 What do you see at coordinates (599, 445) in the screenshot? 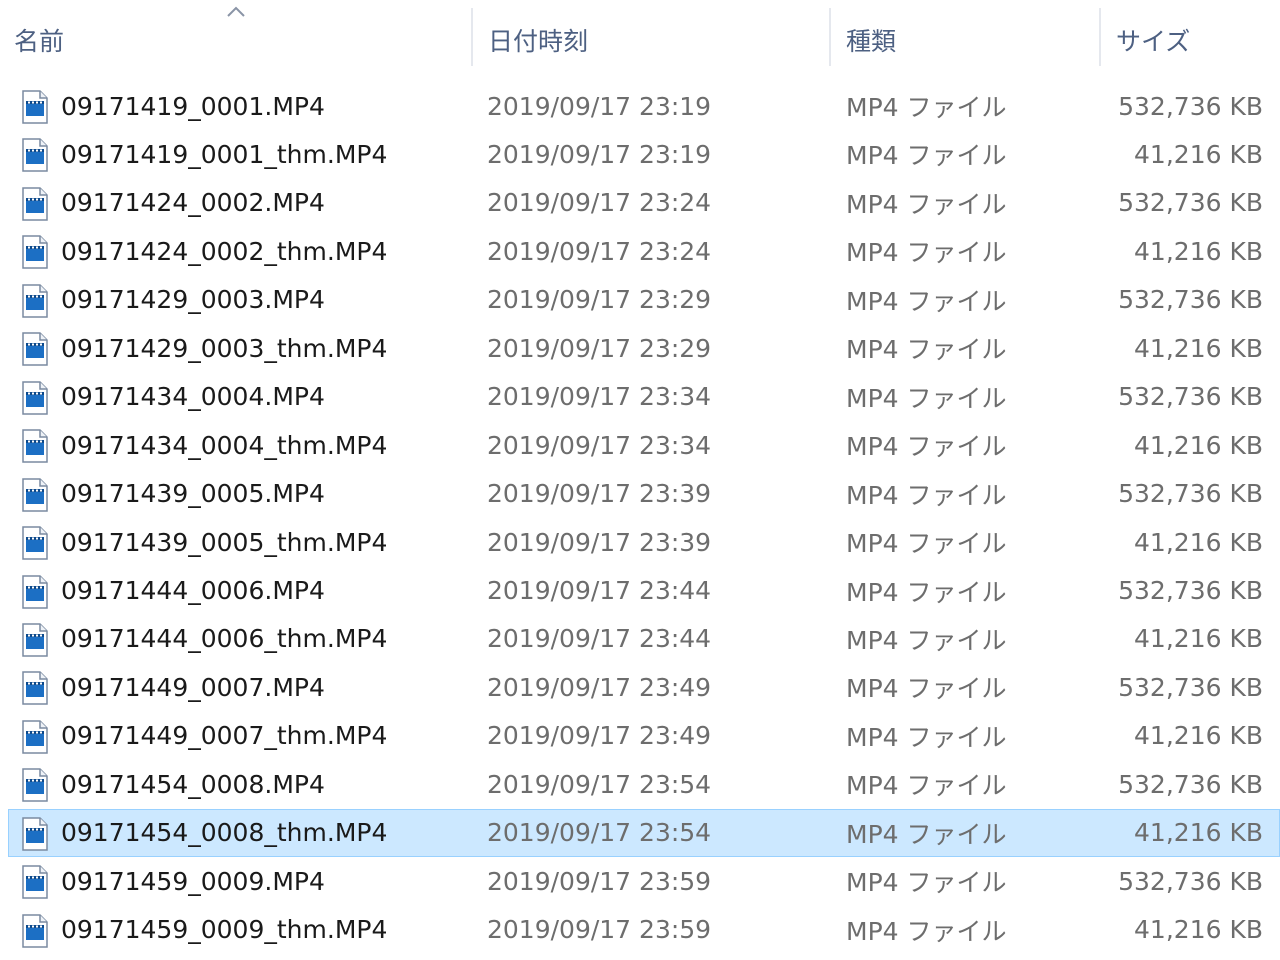
I see `file-date: 2019/09/17 23:34` at bounding box center [599, 445].